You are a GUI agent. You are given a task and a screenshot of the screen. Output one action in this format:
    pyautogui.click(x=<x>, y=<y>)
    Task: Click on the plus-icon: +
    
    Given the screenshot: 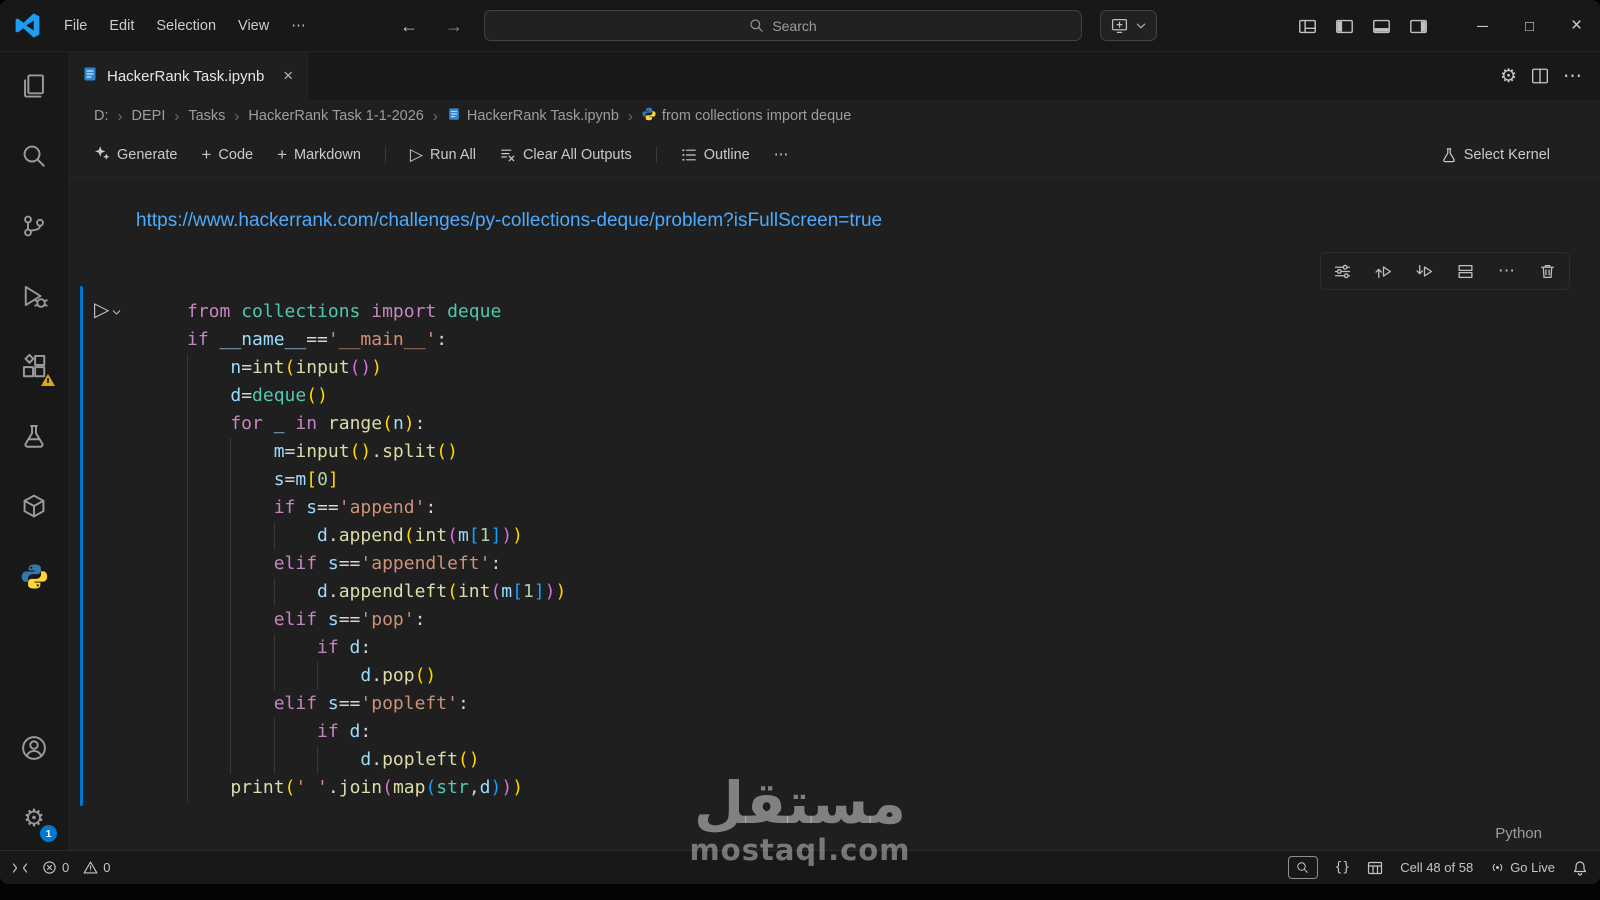 What is the action you would take?
    pyautogui.click(x=282, y=154)
    